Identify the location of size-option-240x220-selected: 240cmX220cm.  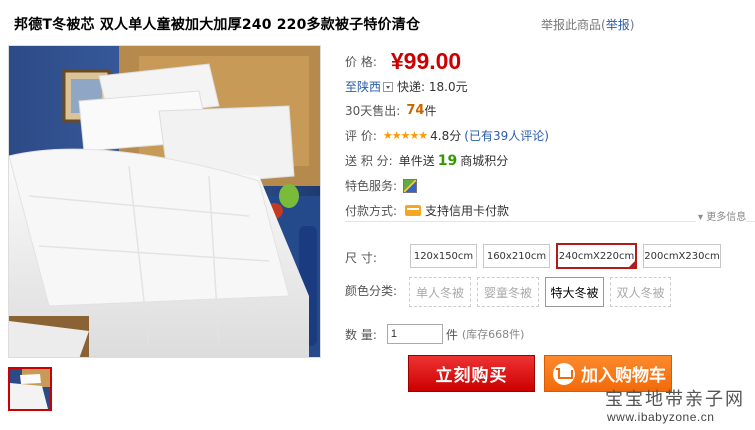
(596, 256).